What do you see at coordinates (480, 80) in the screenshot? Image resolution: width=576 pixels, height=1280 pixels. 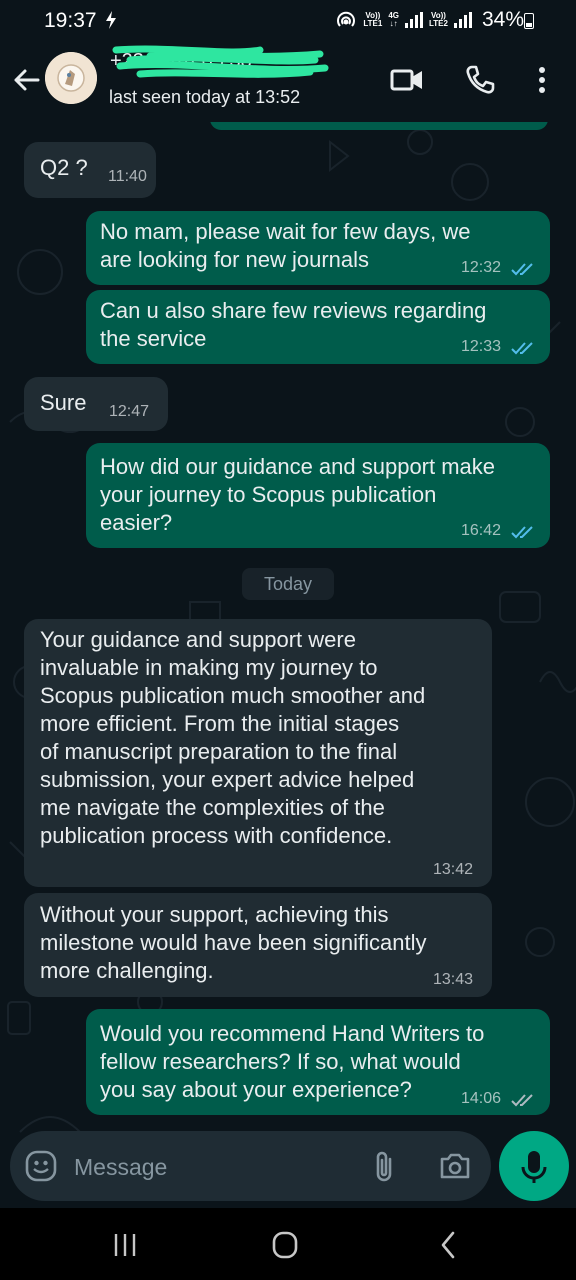 I see `voice-call-icon` at bounding box center [480, 80].